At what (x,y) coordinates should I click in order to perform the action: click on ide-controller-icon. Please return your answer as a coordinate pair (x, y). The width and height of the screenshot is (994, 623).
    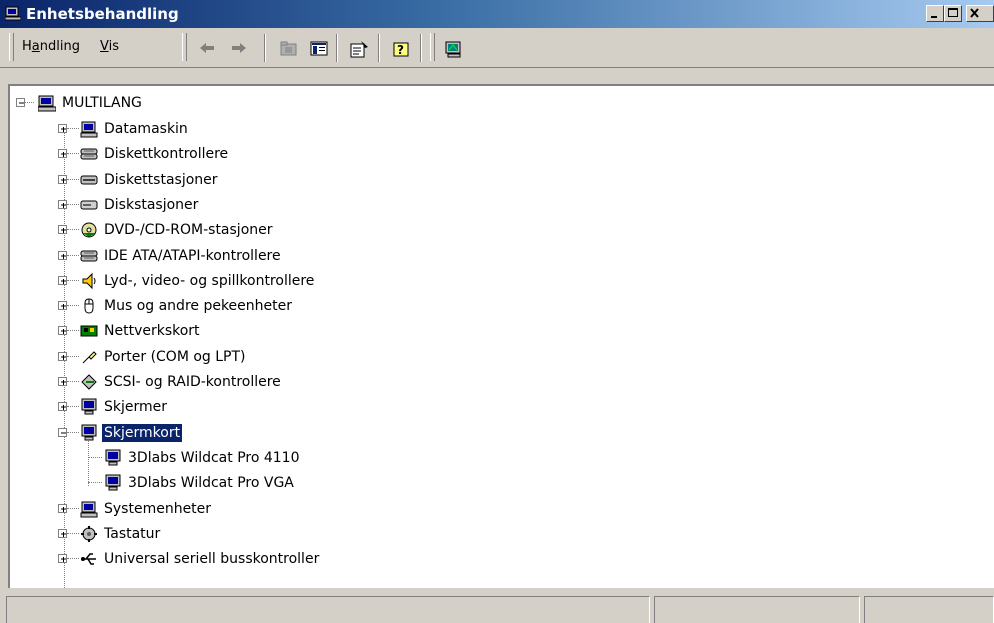
    Looking at the image, I should click on (89, 256).